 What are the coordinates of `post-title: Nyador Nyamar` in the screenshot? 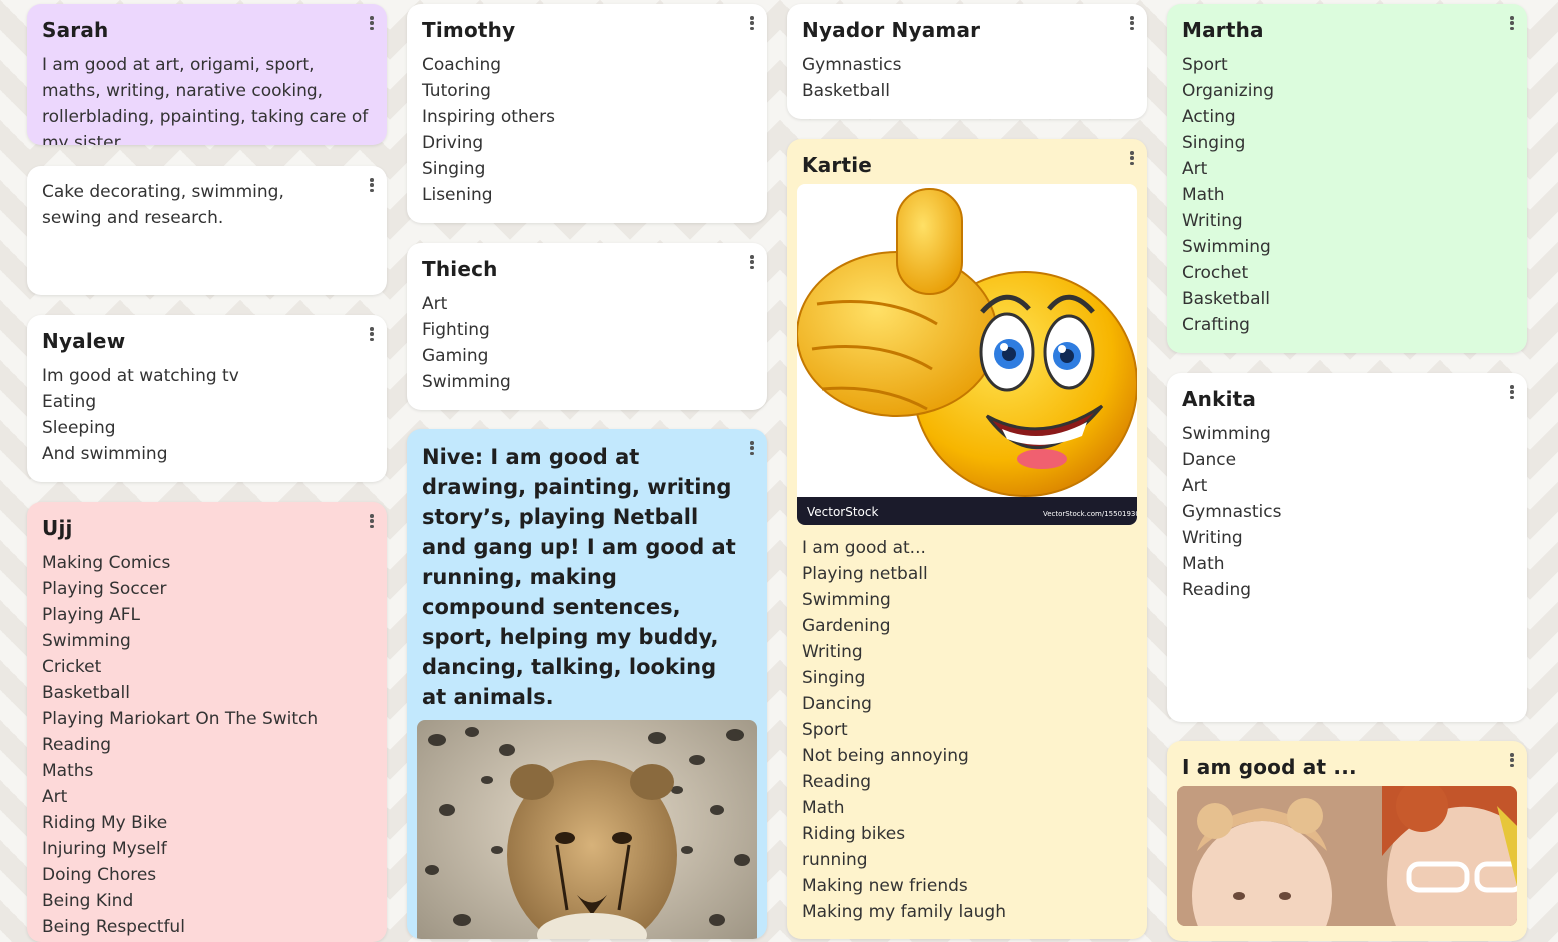 It's located at (891, 30).